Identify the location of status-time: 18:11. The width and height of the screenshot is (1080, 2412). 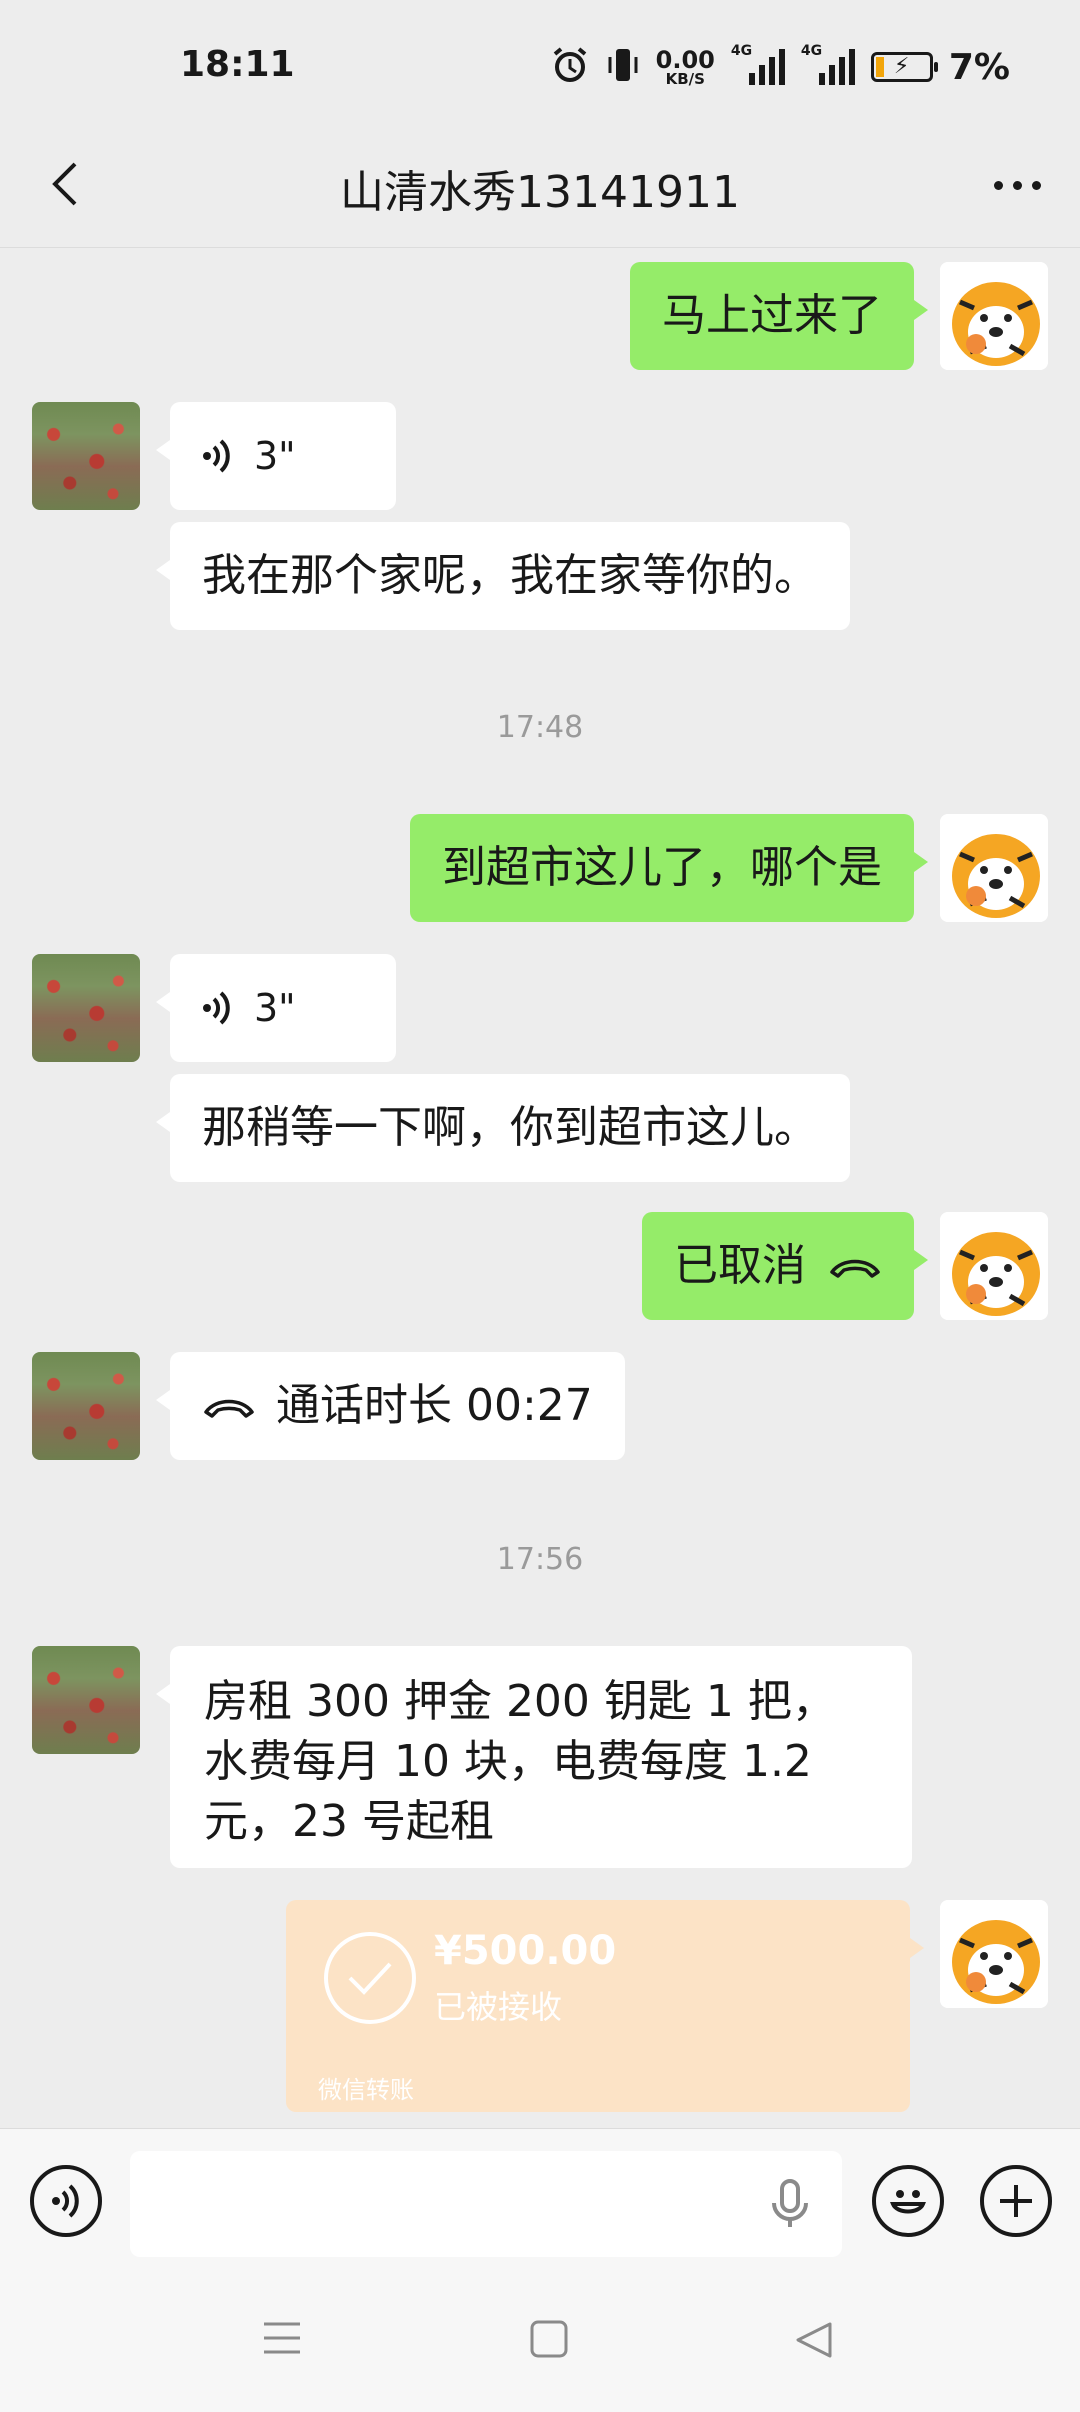
(237, 64).